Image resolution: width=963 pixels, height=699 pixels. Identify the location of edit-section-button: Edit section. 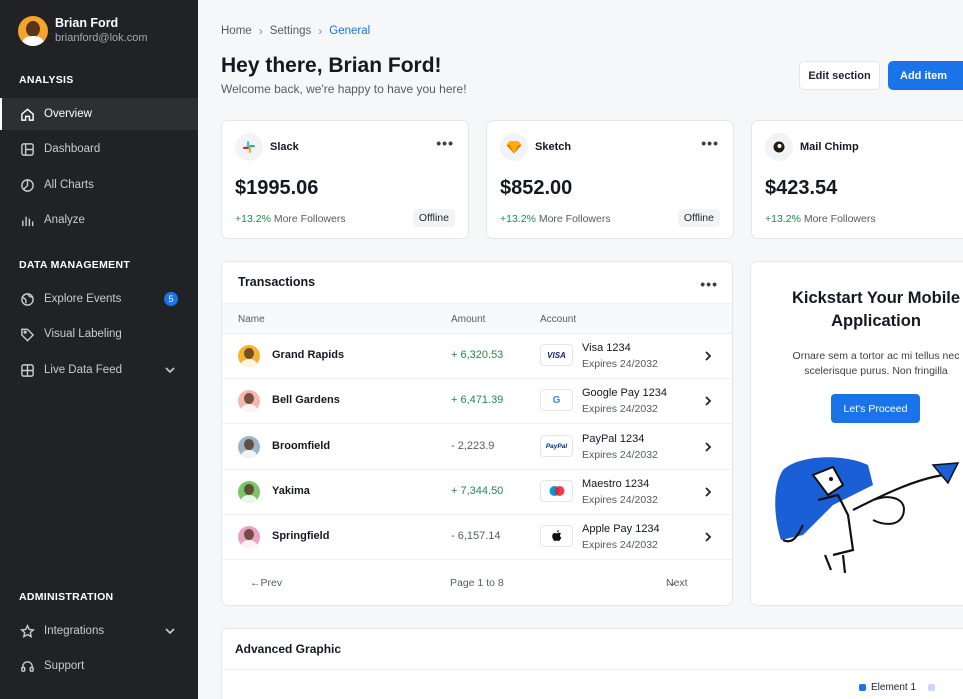
(839, 75).